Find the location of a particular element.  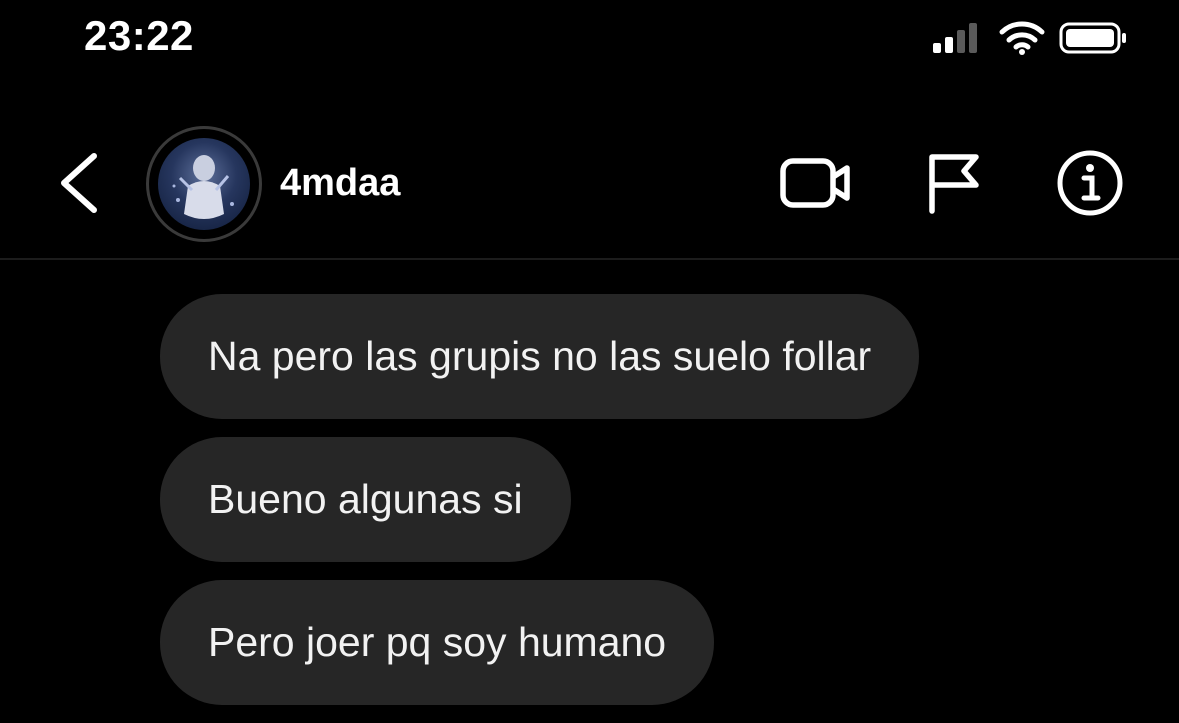

battery-icon is located at coordinates (1094, 40).